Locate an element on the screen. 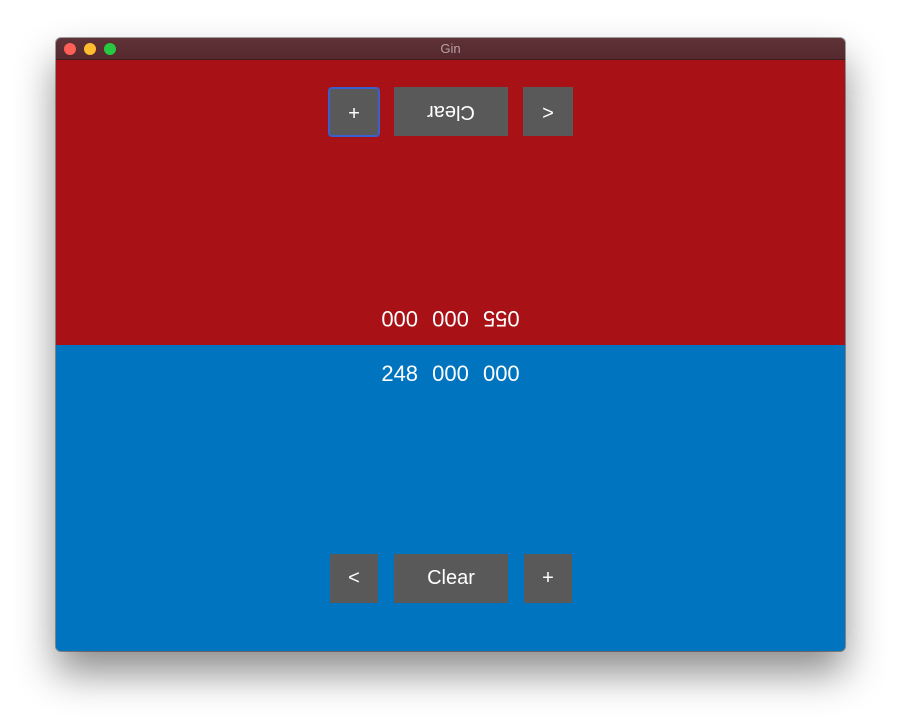 The image size is (901, 725). title-bar: Gin is located at coordinates (450, 49).